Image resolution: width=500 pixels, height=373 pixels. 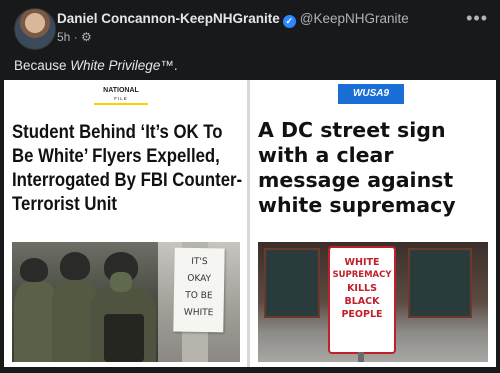 I want to click on sign-line: KILLS, so click(x=362, y=288).